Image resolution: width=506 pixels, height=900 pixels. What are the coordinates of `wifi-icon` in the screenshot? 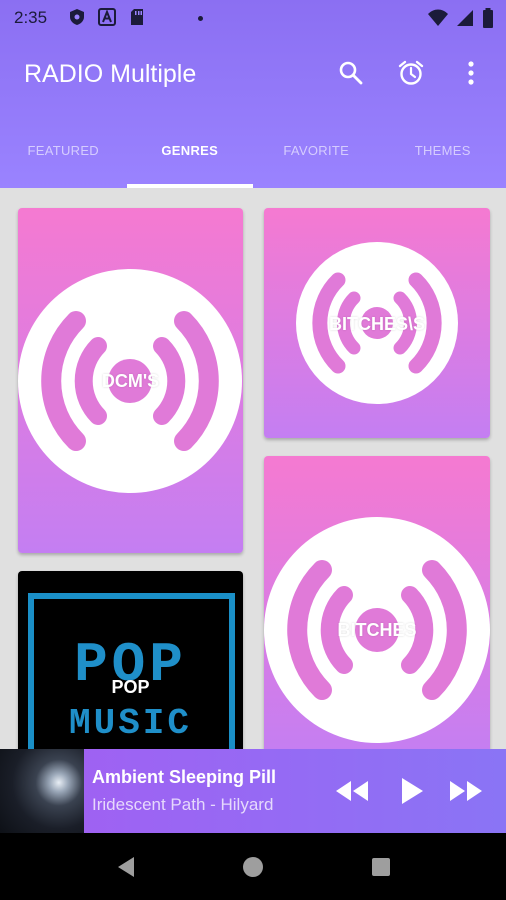 It's located at (438, 20).